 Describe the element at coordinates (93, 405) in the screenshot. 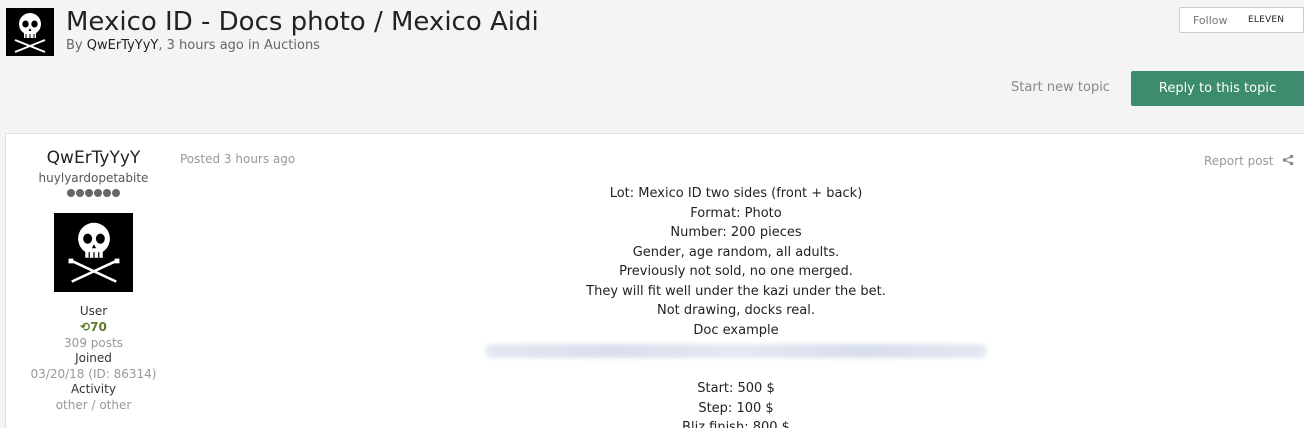

I see `activity-value: other / other` at that location.